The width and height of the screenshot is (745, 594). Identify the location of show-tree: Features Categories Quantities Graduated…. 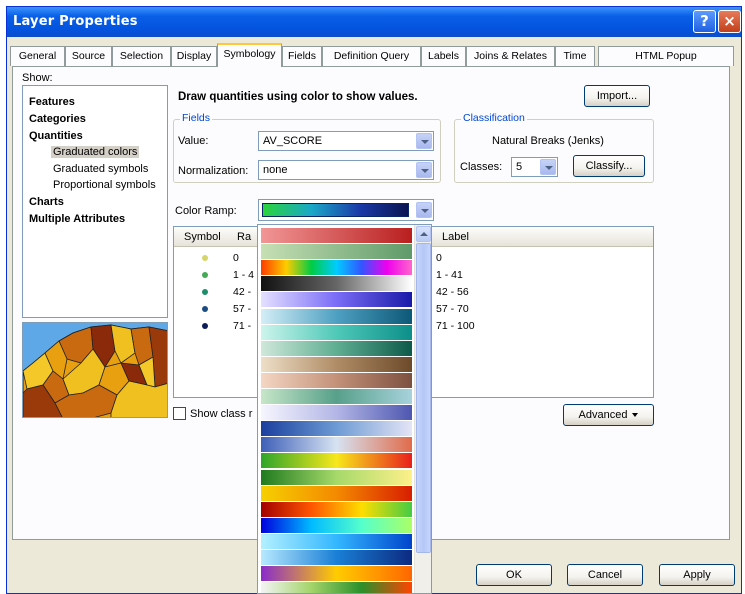
(95, 201).